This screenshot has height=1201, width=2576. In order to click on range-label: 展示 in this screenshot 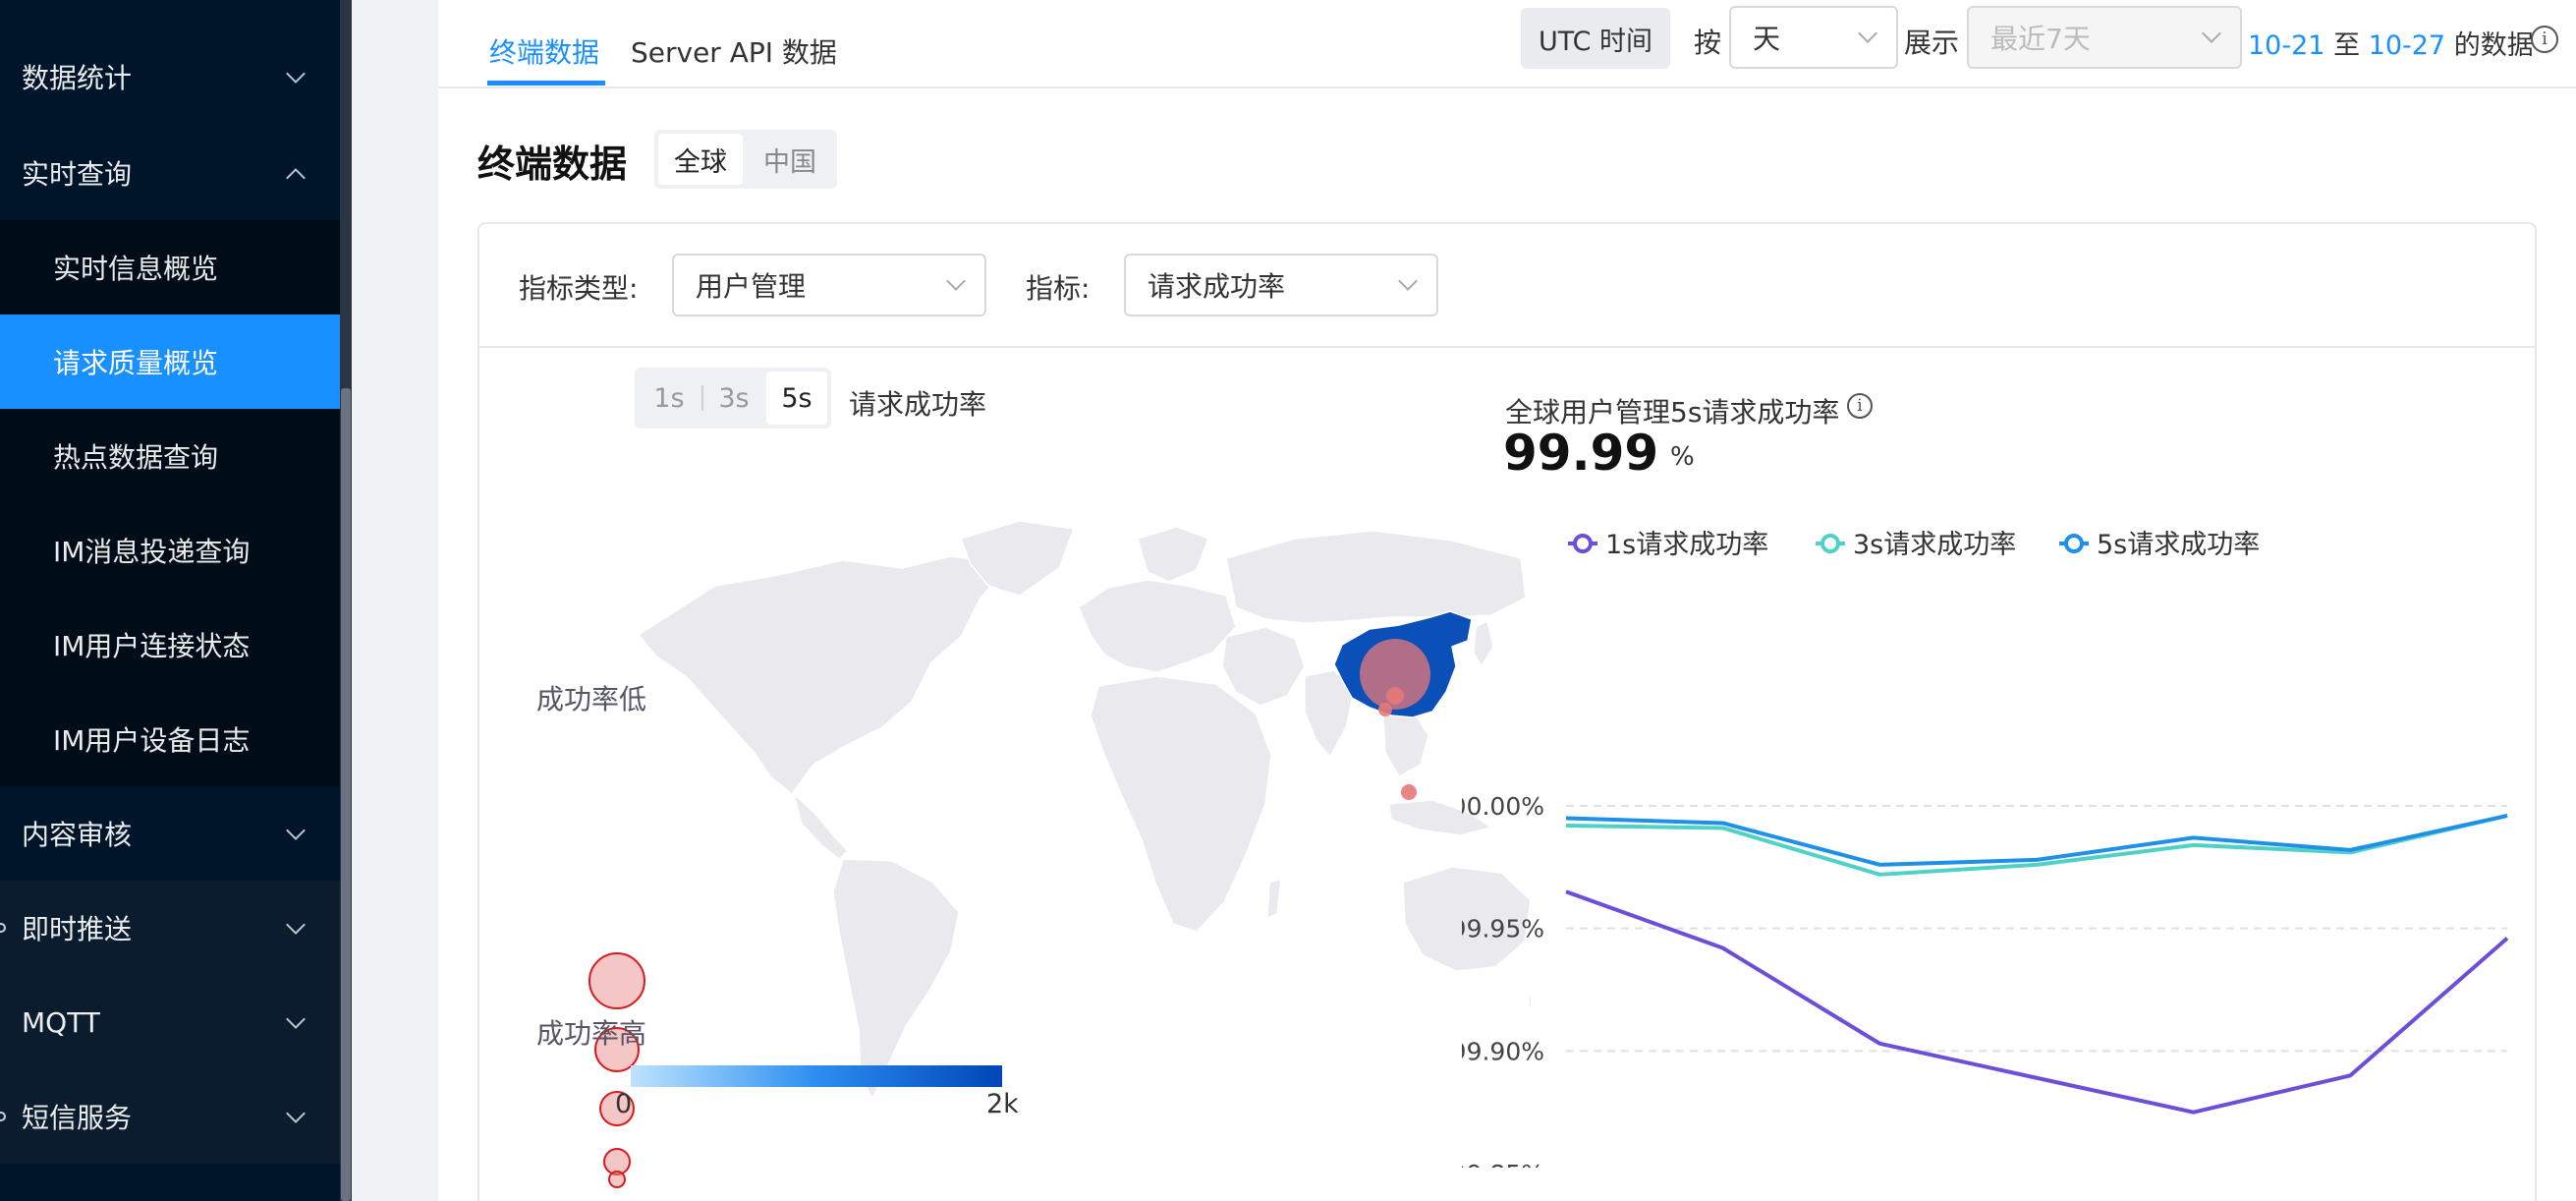, I will do `click(1932, 43)`.